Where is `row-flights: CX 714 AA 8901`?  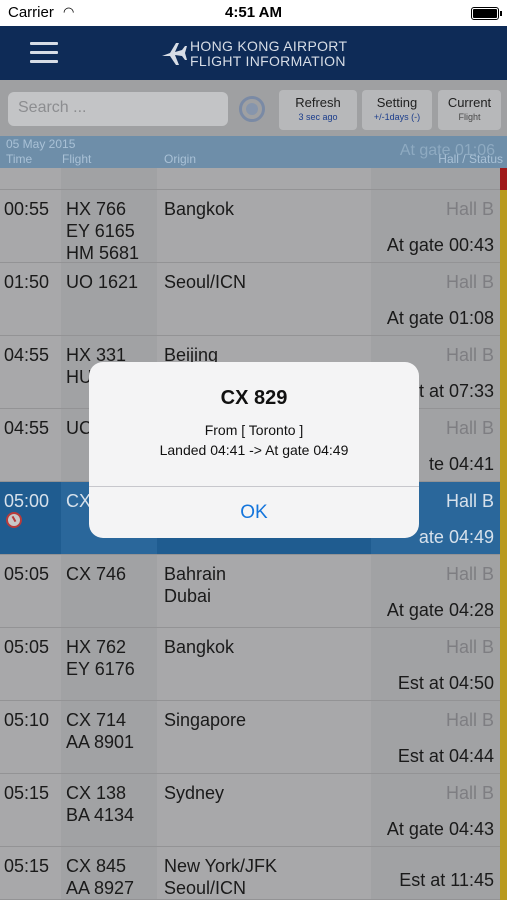 row-flights: CX 714 AA 8901 is located at coordinates (100, 731).